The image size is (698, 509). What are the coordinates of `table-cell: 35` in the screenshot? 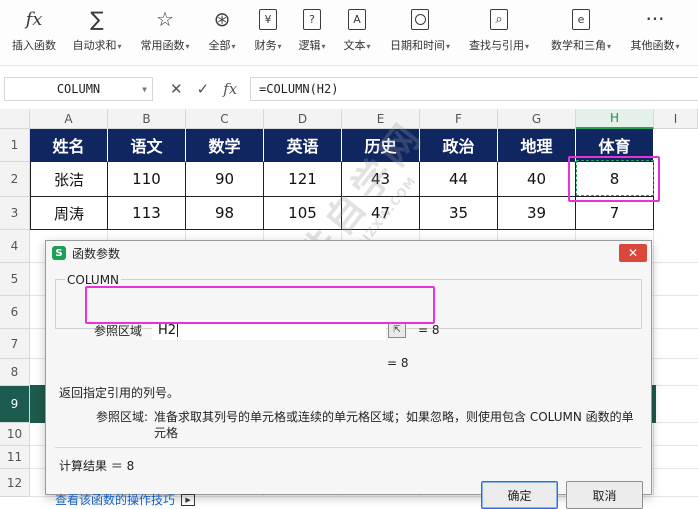 It's located at (459, 213).